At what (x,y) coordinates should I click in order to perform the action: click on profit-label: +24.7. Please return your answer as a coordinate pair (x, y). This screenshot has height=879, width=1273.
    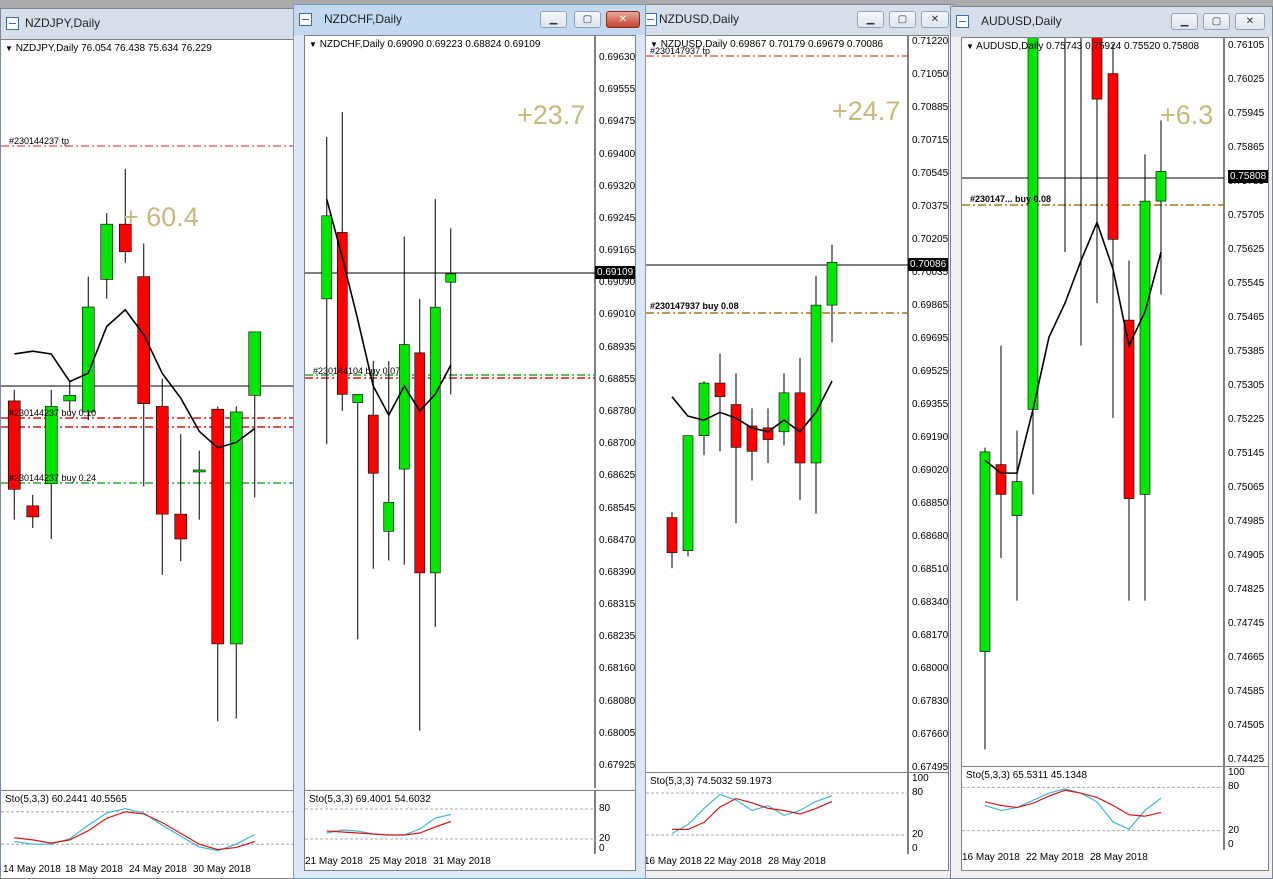
    Looking at the image, I should click on (866, 111).